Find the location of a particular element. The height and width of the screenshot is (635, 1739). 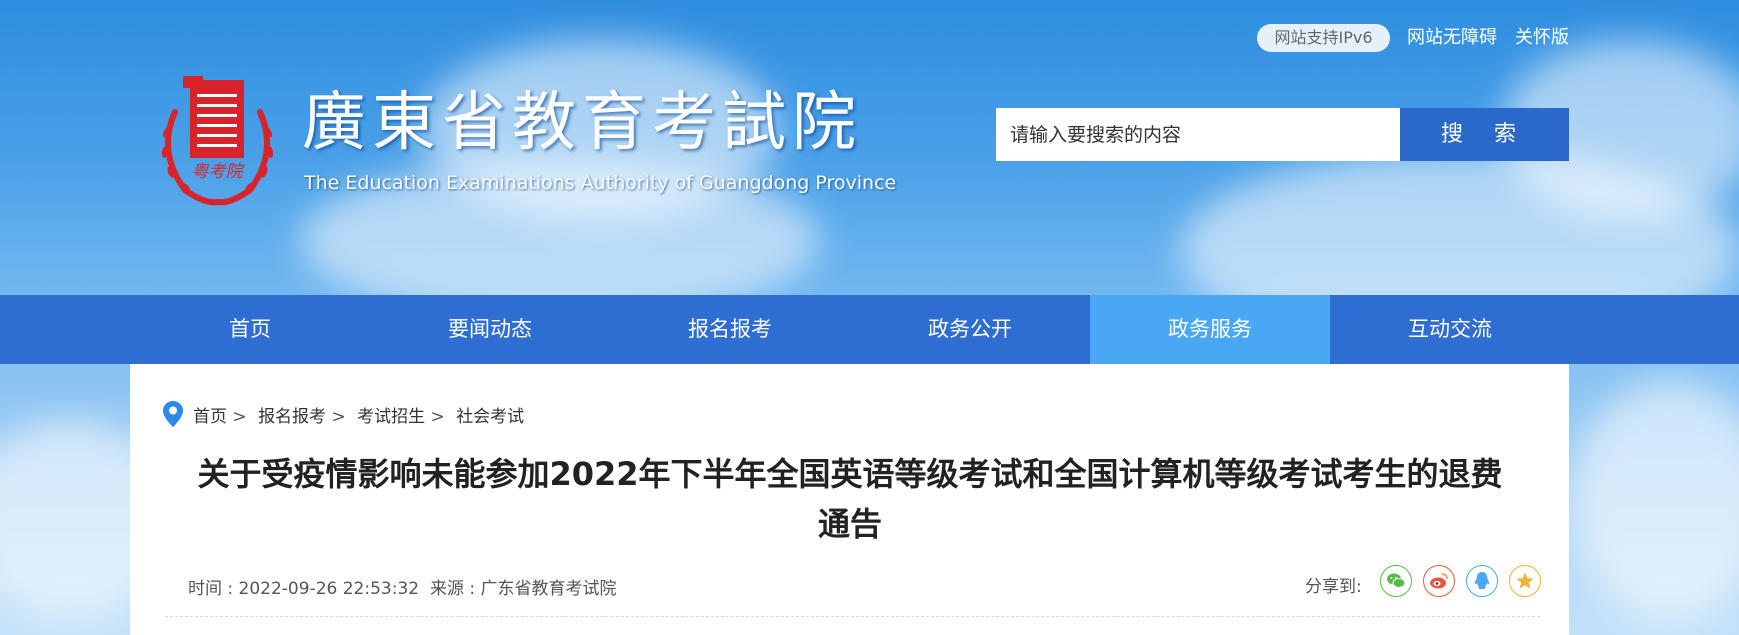

publish-time: 时间 : 2022-09-26 22:53:32 is located at coordinates (304, 589).